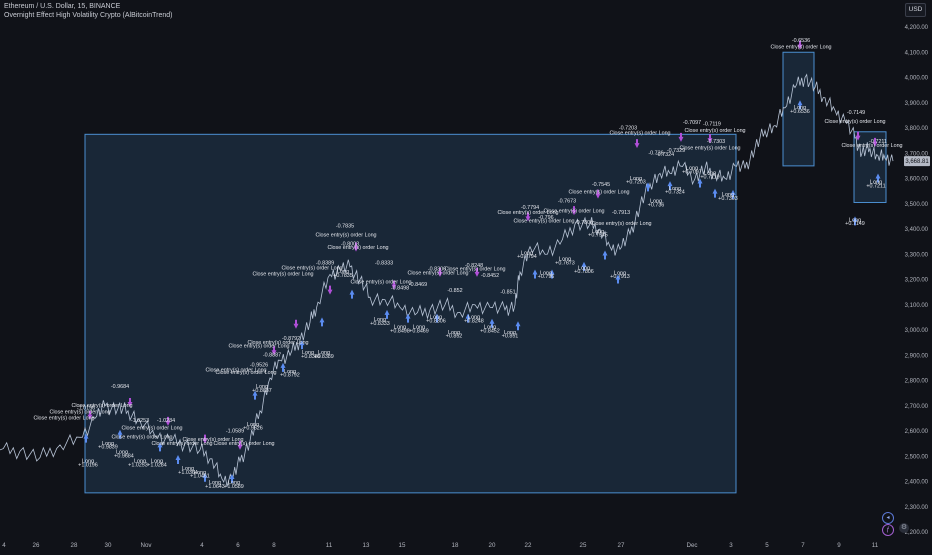  What do you see at coordinates (917, 356) in the screenshot?
I see `price-tick-label: 2,900.00` at bounding box center [917, 356].